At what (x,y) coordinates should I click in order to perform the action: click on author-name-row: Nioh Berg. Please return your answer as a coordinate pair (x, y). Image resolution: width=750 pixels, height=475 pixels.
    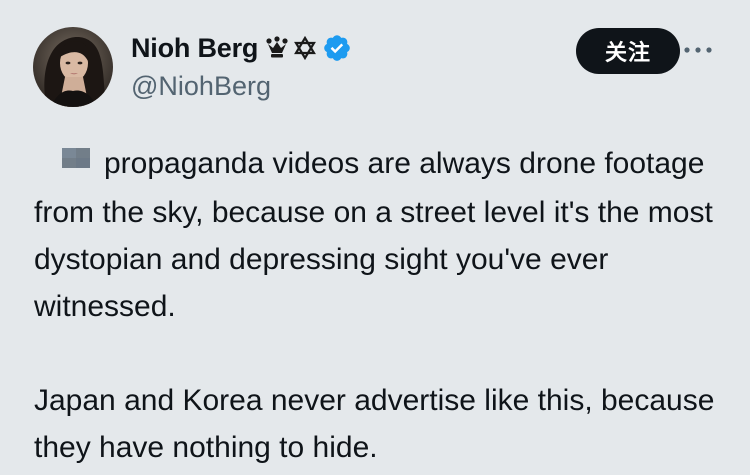
    Looking at the image, I should click on (241, 48).